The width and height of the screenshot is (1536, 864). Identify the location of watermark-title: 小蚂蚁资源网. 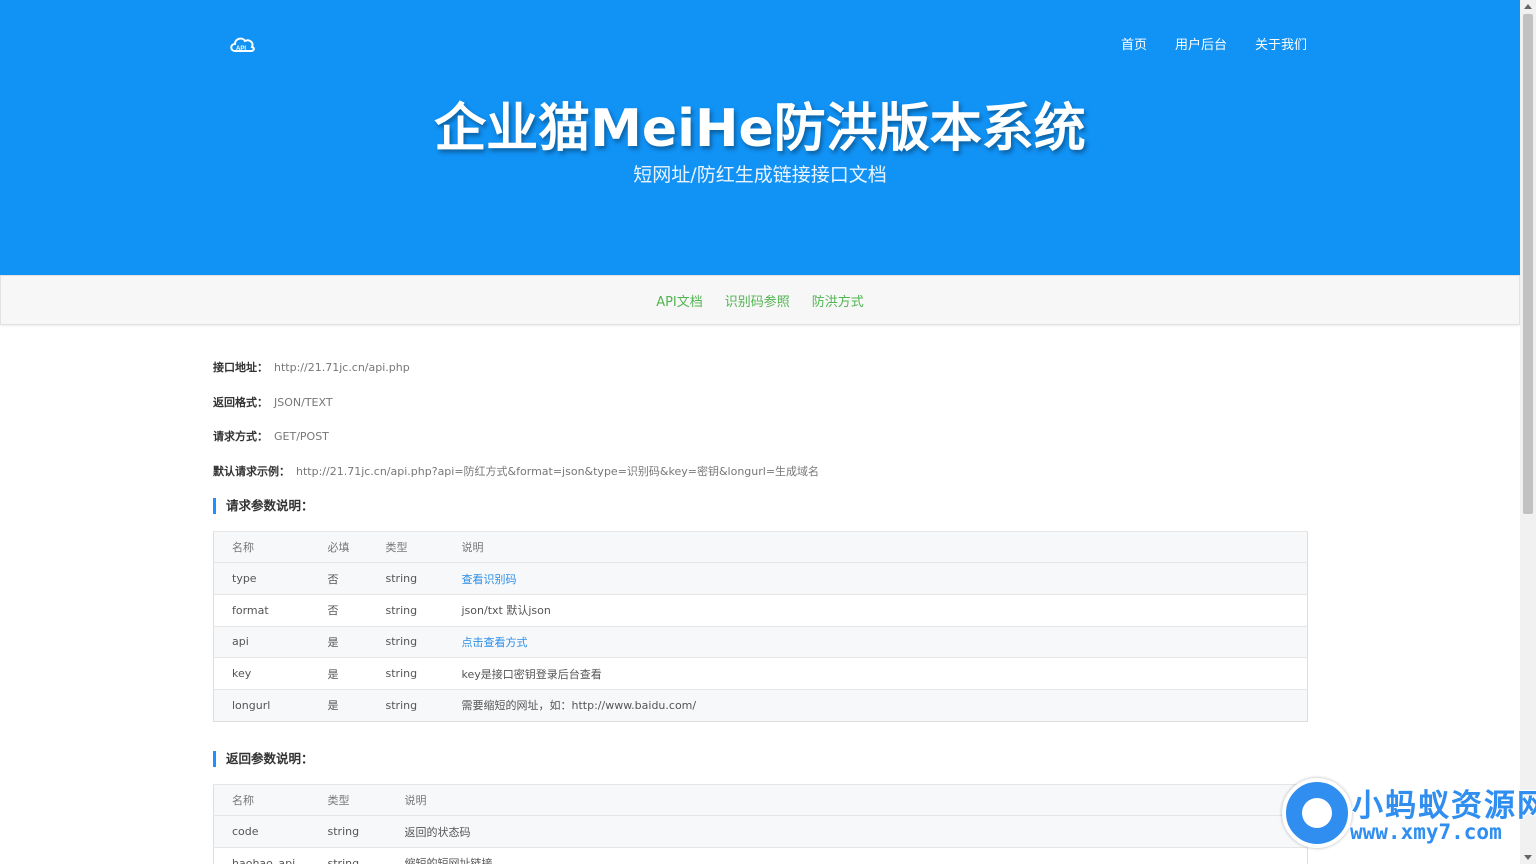
(1444, 806).